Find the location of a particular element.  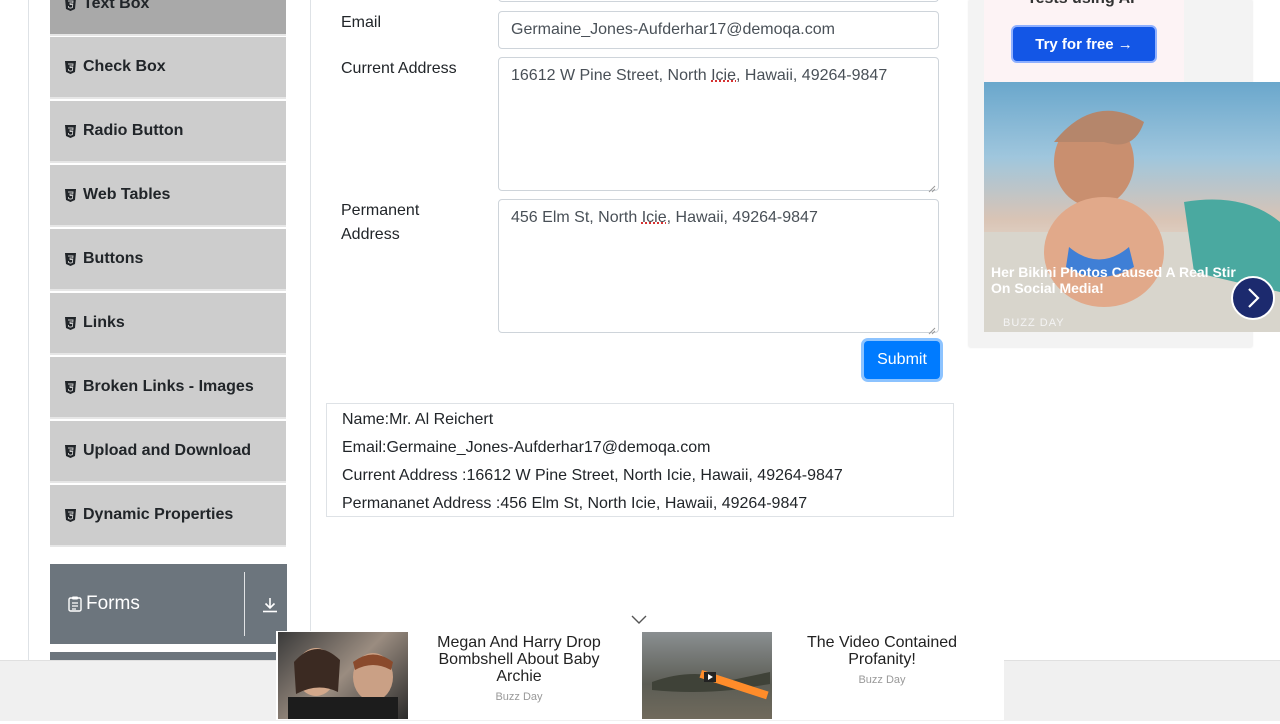

ad-thumbnail-2-illustration is located at coordinates (707, 675).